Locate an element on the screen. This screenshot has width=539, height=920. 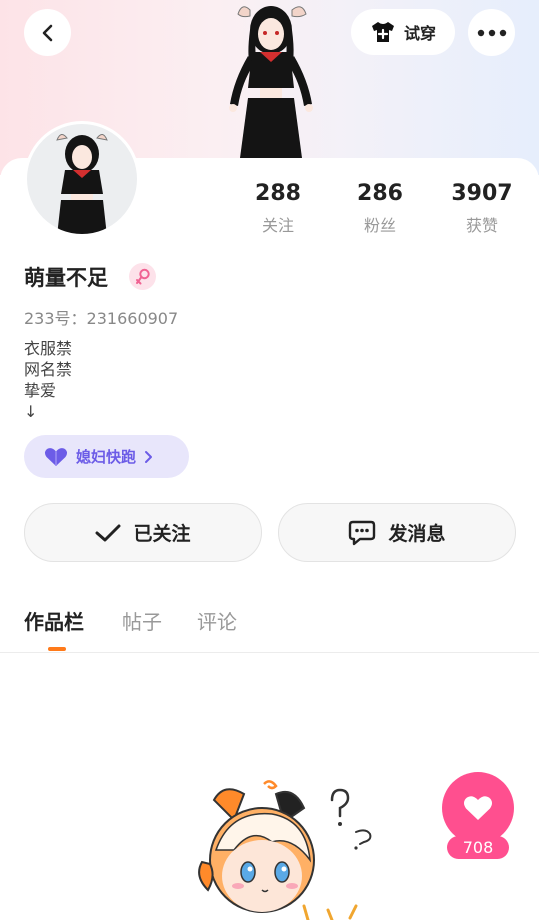
stat-likes: 3907 获赞 is located at coordinates (482, 208).